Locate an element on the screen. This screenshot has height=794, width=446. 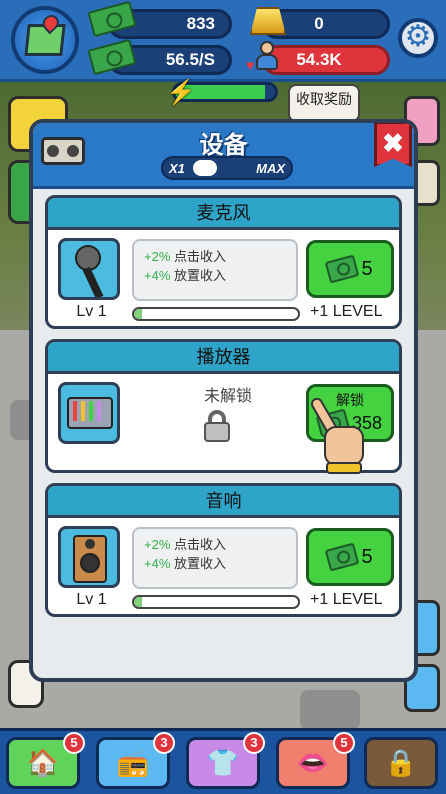
gear-icon: ⚙ is located at coordinates (418, 36).